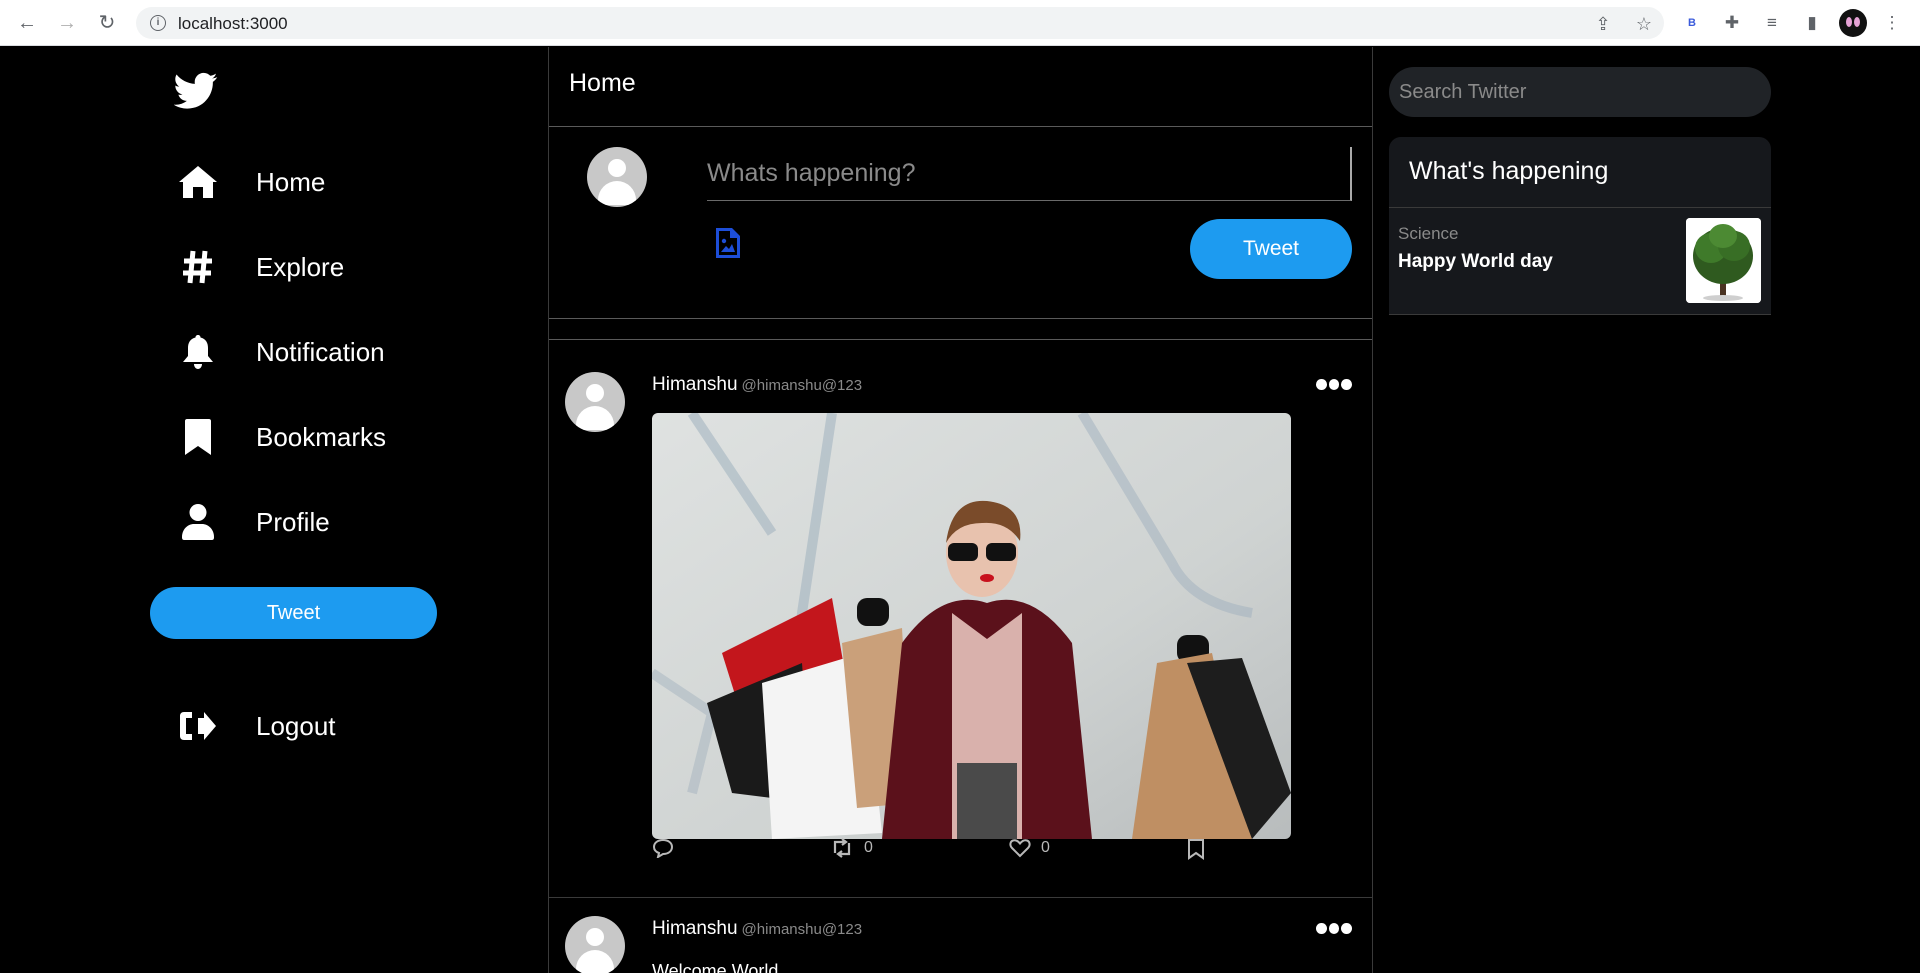  Describe the element at coordinates (320, 351) in the screenshot. I see `sidebar-item-label: Notification` at that location.